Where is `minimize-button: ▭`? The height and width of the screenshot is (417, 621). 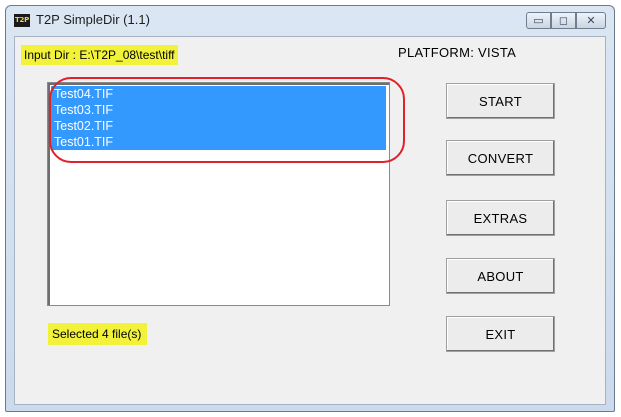 minimize-button: ▭ is located at coordinates (538, 20).